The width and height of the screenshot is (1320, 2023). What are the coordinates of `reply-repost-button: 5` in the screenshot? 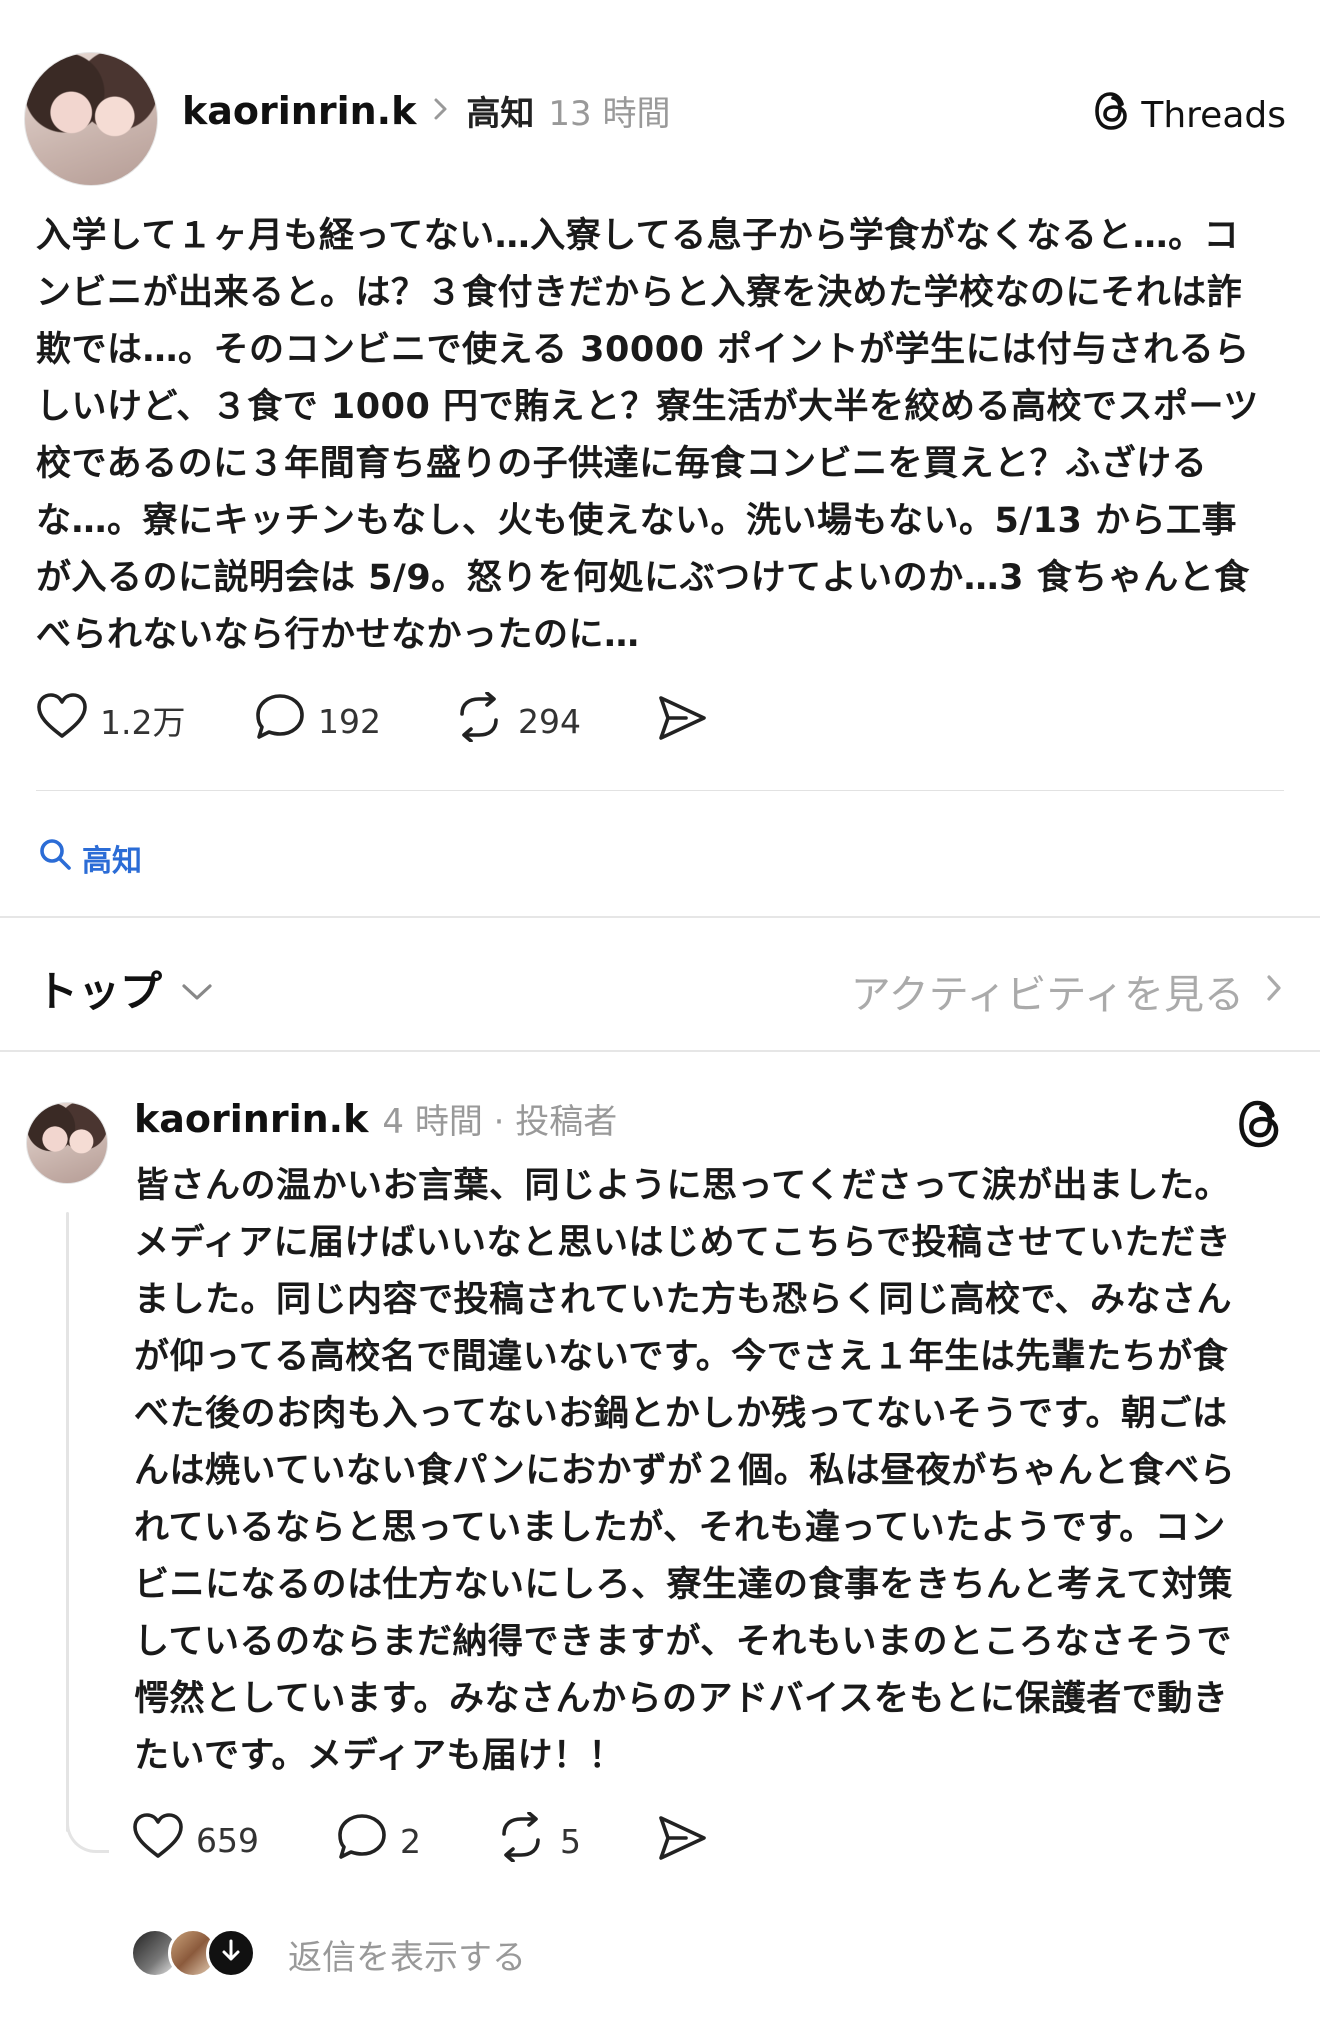 It's located at (537, 1840).